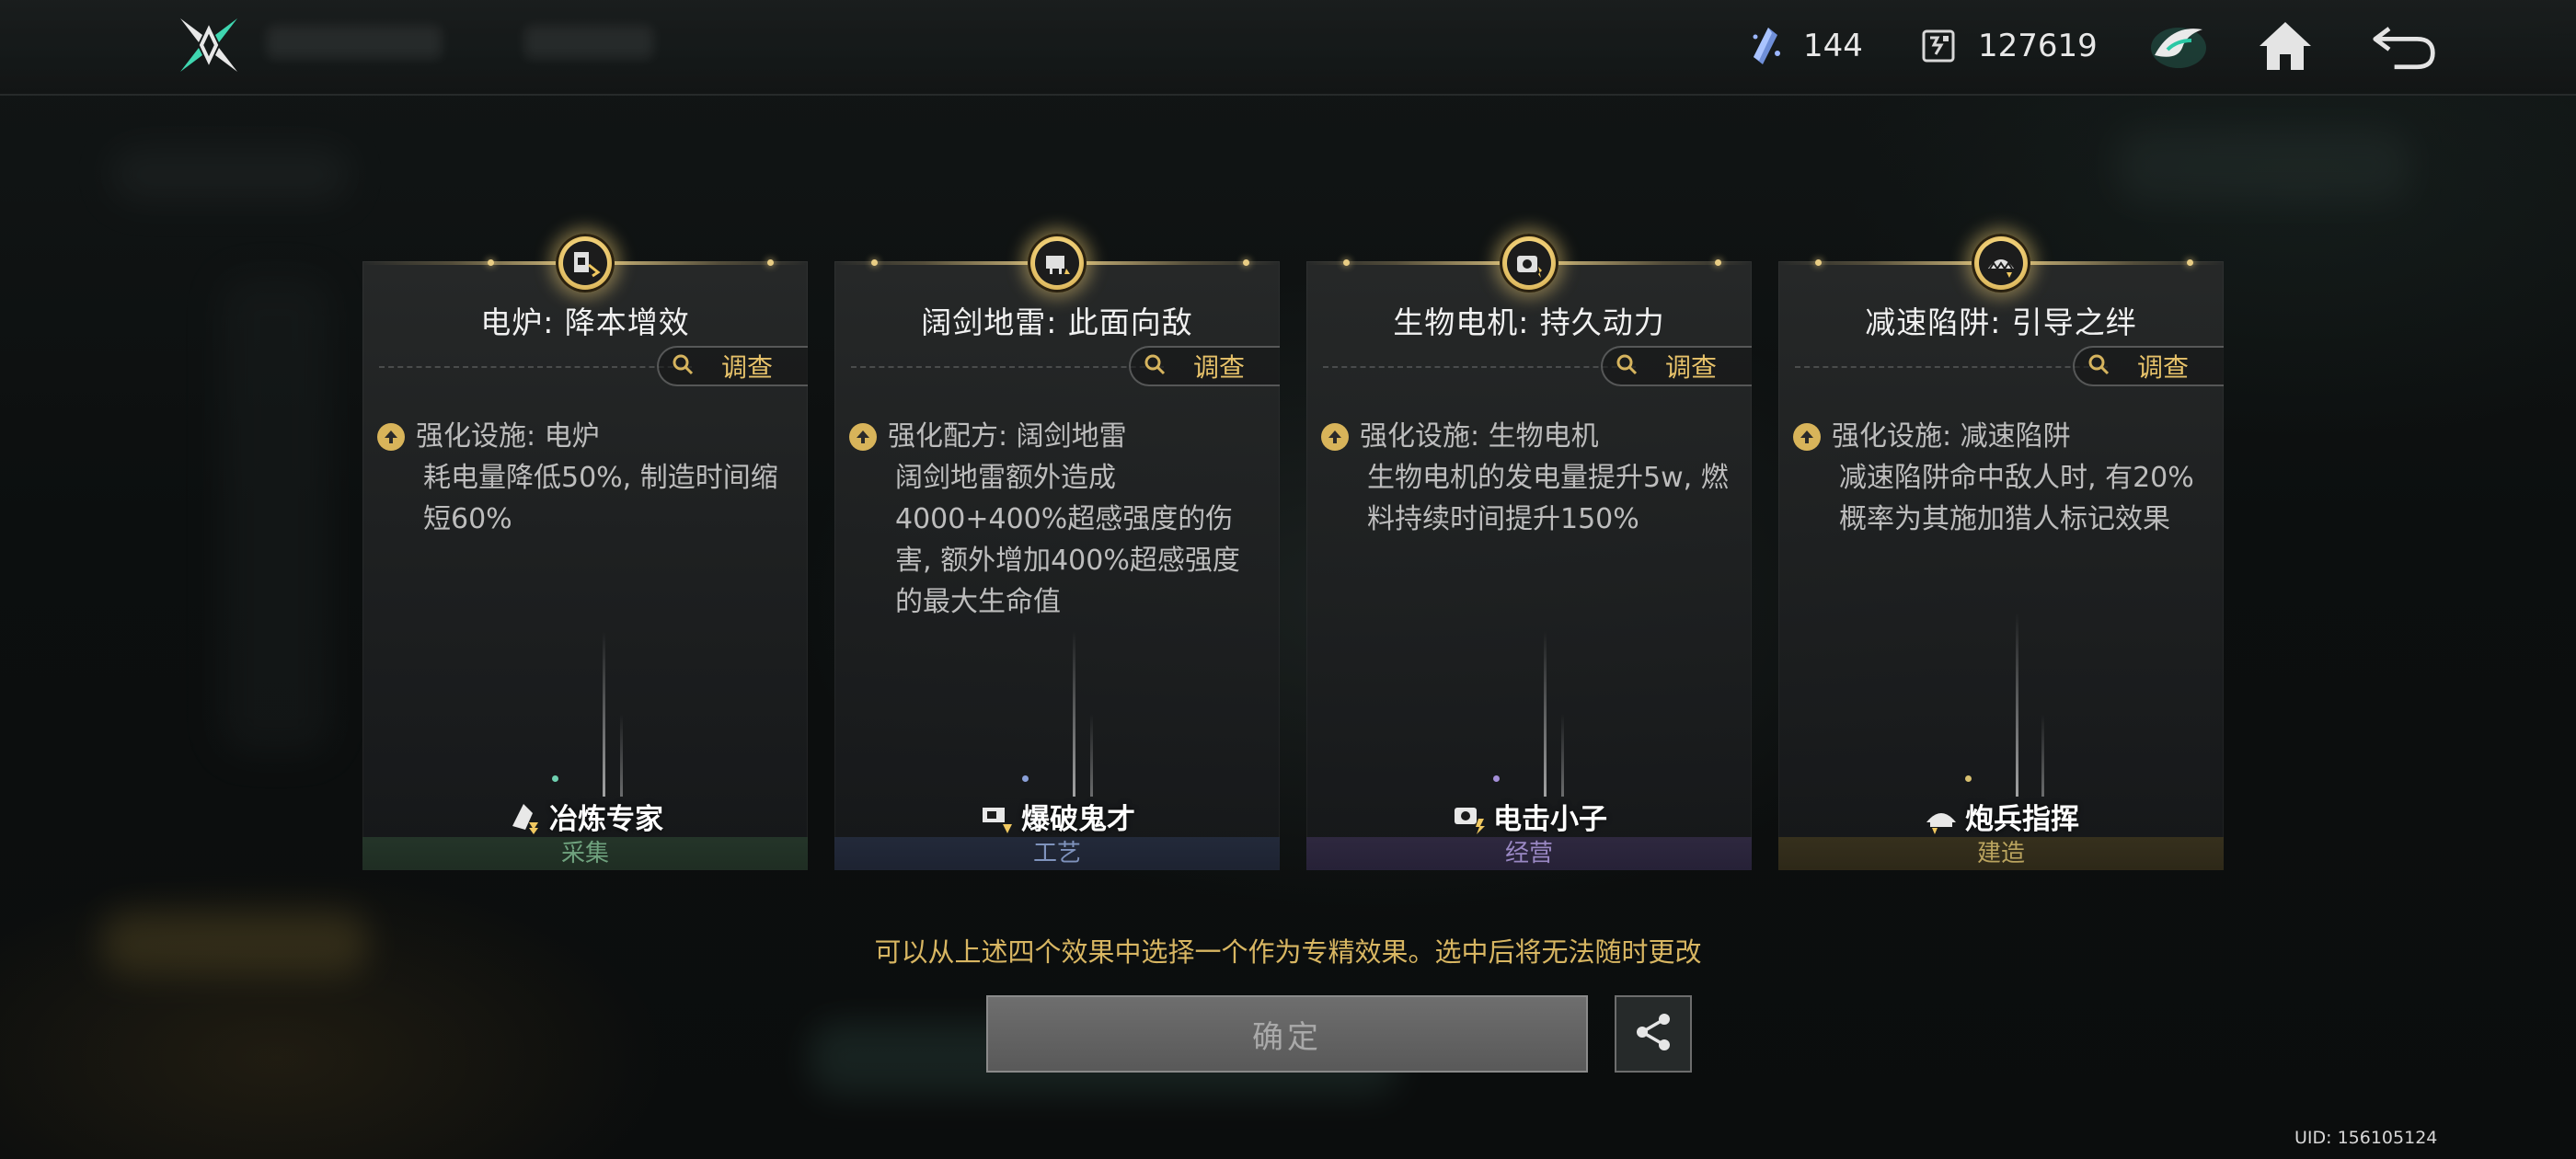  I want to click on chip-icon, so click(1938, 46).